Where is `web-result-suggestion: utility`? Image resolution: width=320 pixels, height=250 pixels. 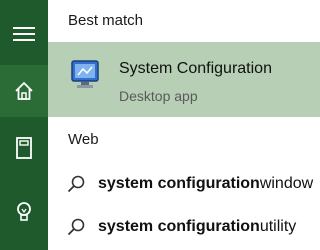 web-result-suggestion: utility is located at coordinates (278, 226).